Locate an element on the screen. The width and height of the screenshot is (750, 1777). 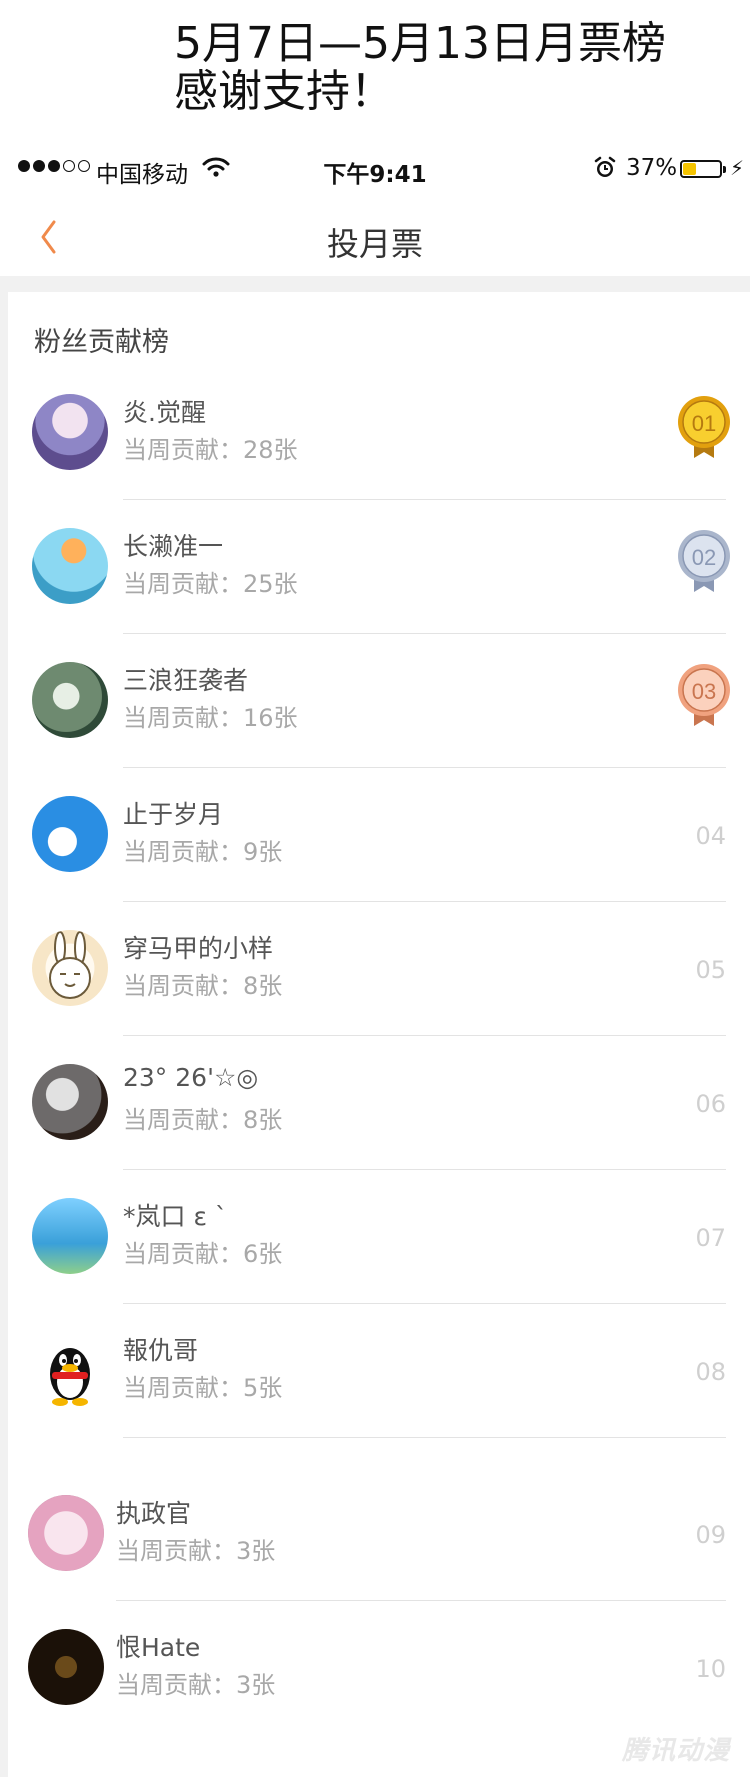
battery-icon is located at coordinates (703, 169).